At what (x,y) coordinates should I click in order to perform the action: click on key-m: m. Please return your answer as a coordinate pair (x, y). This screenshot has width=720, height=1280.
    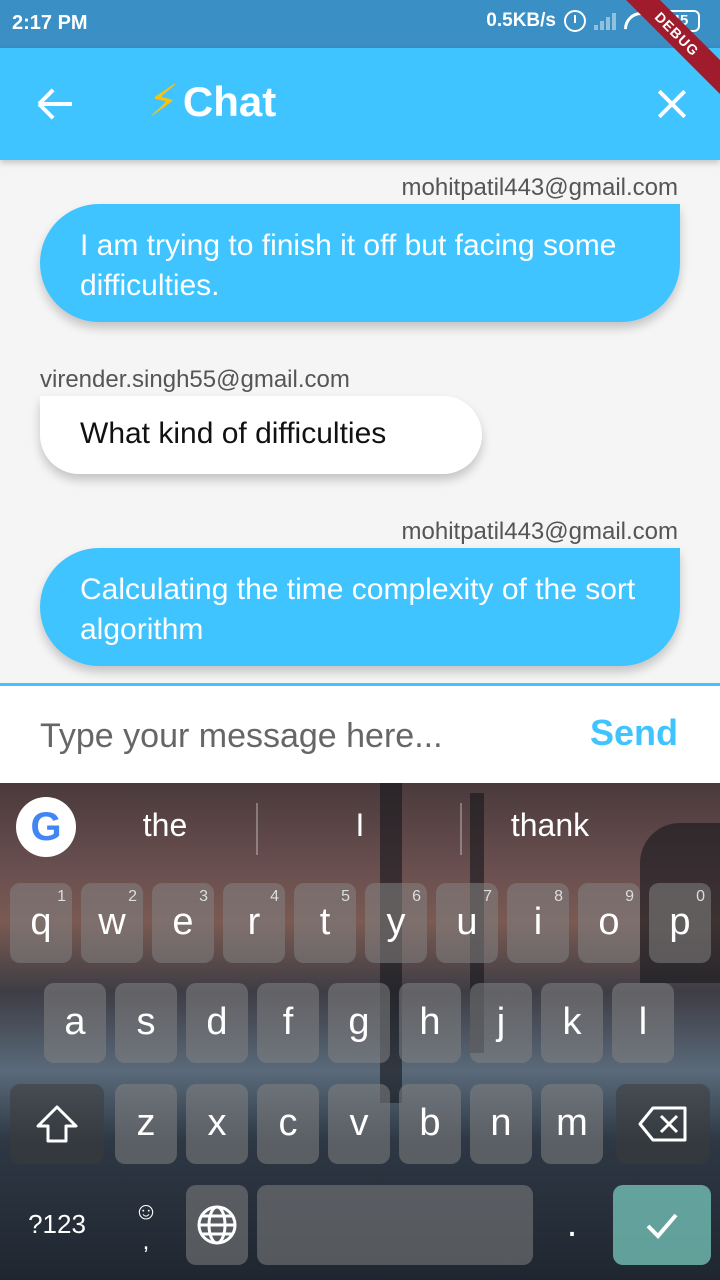
    Looking at the image, I should click on (572, 1124).